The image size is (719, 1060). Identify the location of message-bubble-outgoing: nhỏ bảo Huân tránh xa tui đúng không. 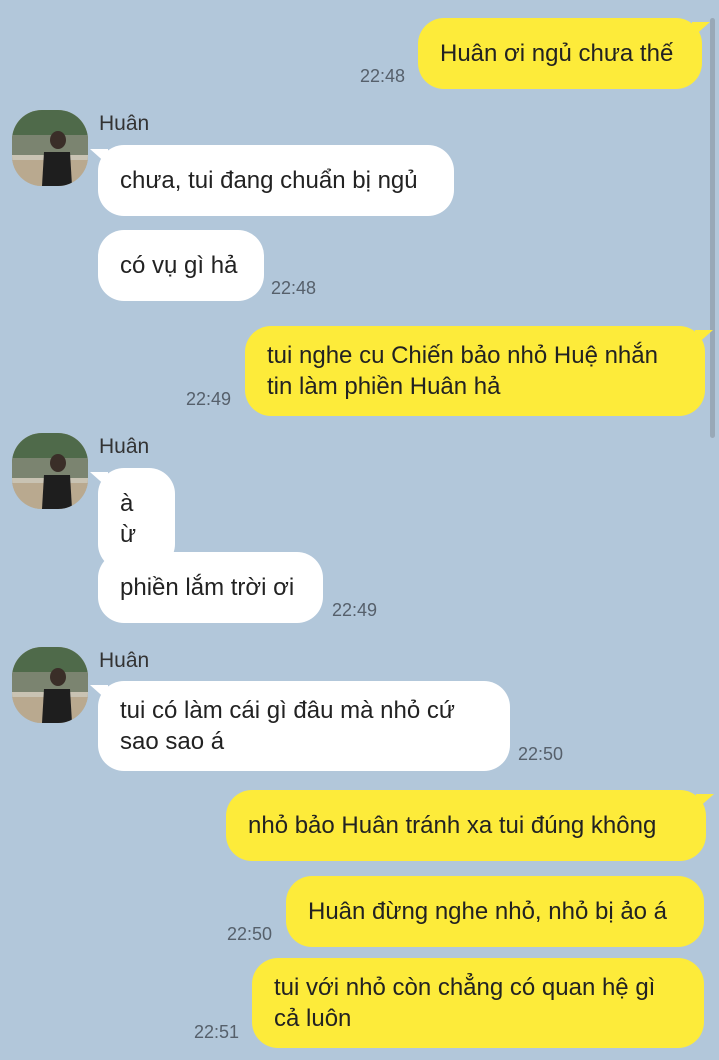
(470, 825).